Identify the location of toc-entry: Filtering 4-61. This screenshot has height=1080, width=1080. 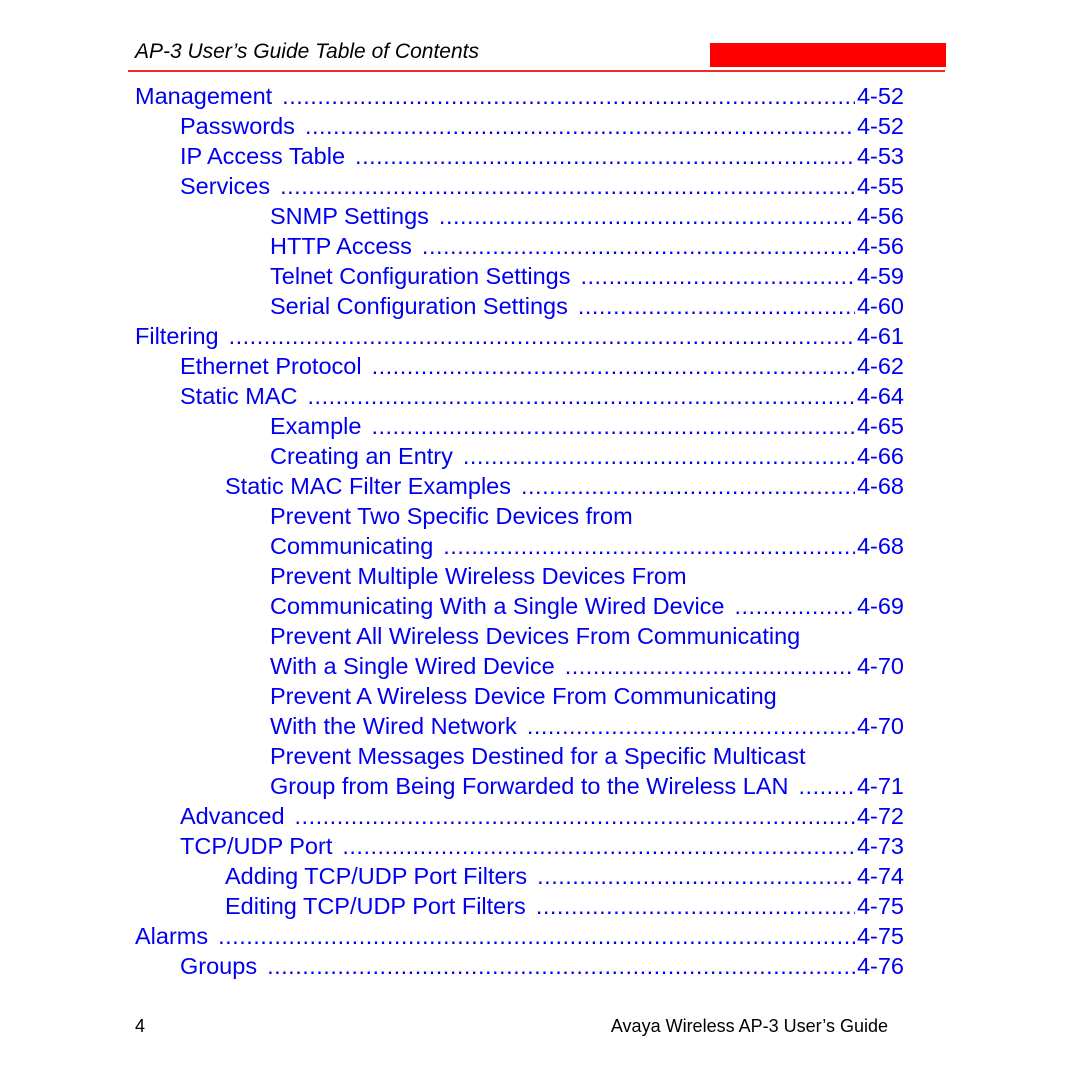
(519, 338).